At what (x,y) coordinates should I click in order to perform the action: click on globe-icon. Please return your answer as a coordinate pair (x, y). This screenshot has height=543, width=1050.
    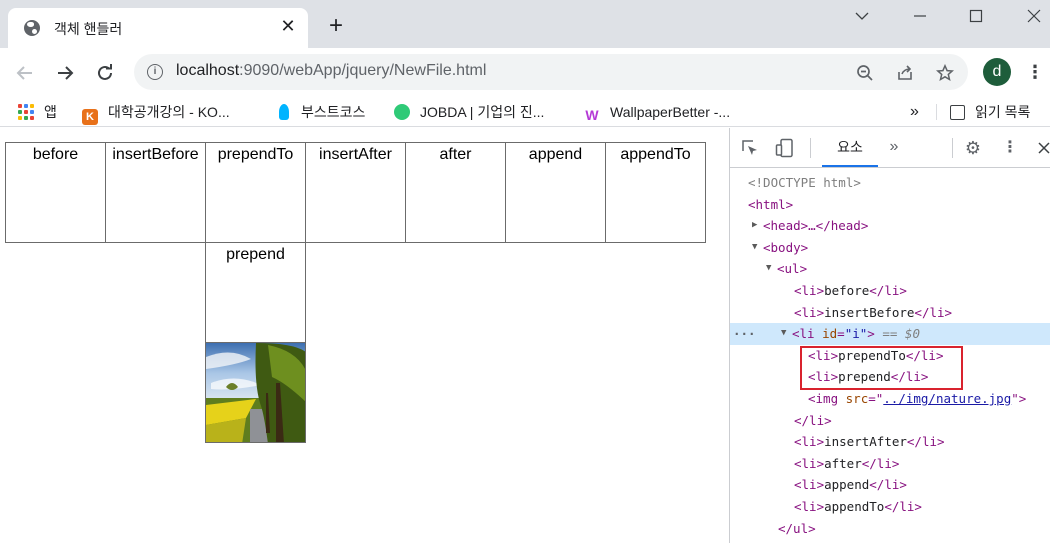
    Looking at the image, I should click on (32, 28).